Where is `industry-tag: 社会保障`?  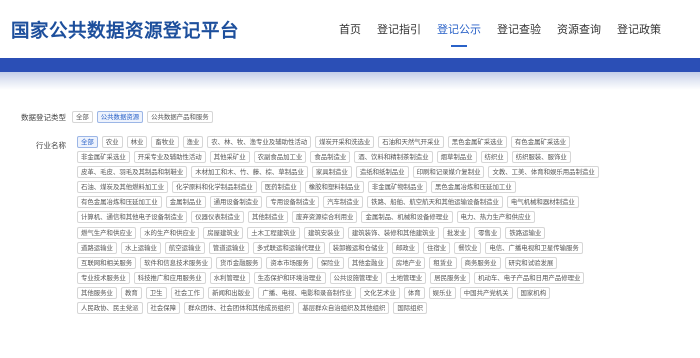 industry-tag: 社会保障 is located at coordinates (163, 308).